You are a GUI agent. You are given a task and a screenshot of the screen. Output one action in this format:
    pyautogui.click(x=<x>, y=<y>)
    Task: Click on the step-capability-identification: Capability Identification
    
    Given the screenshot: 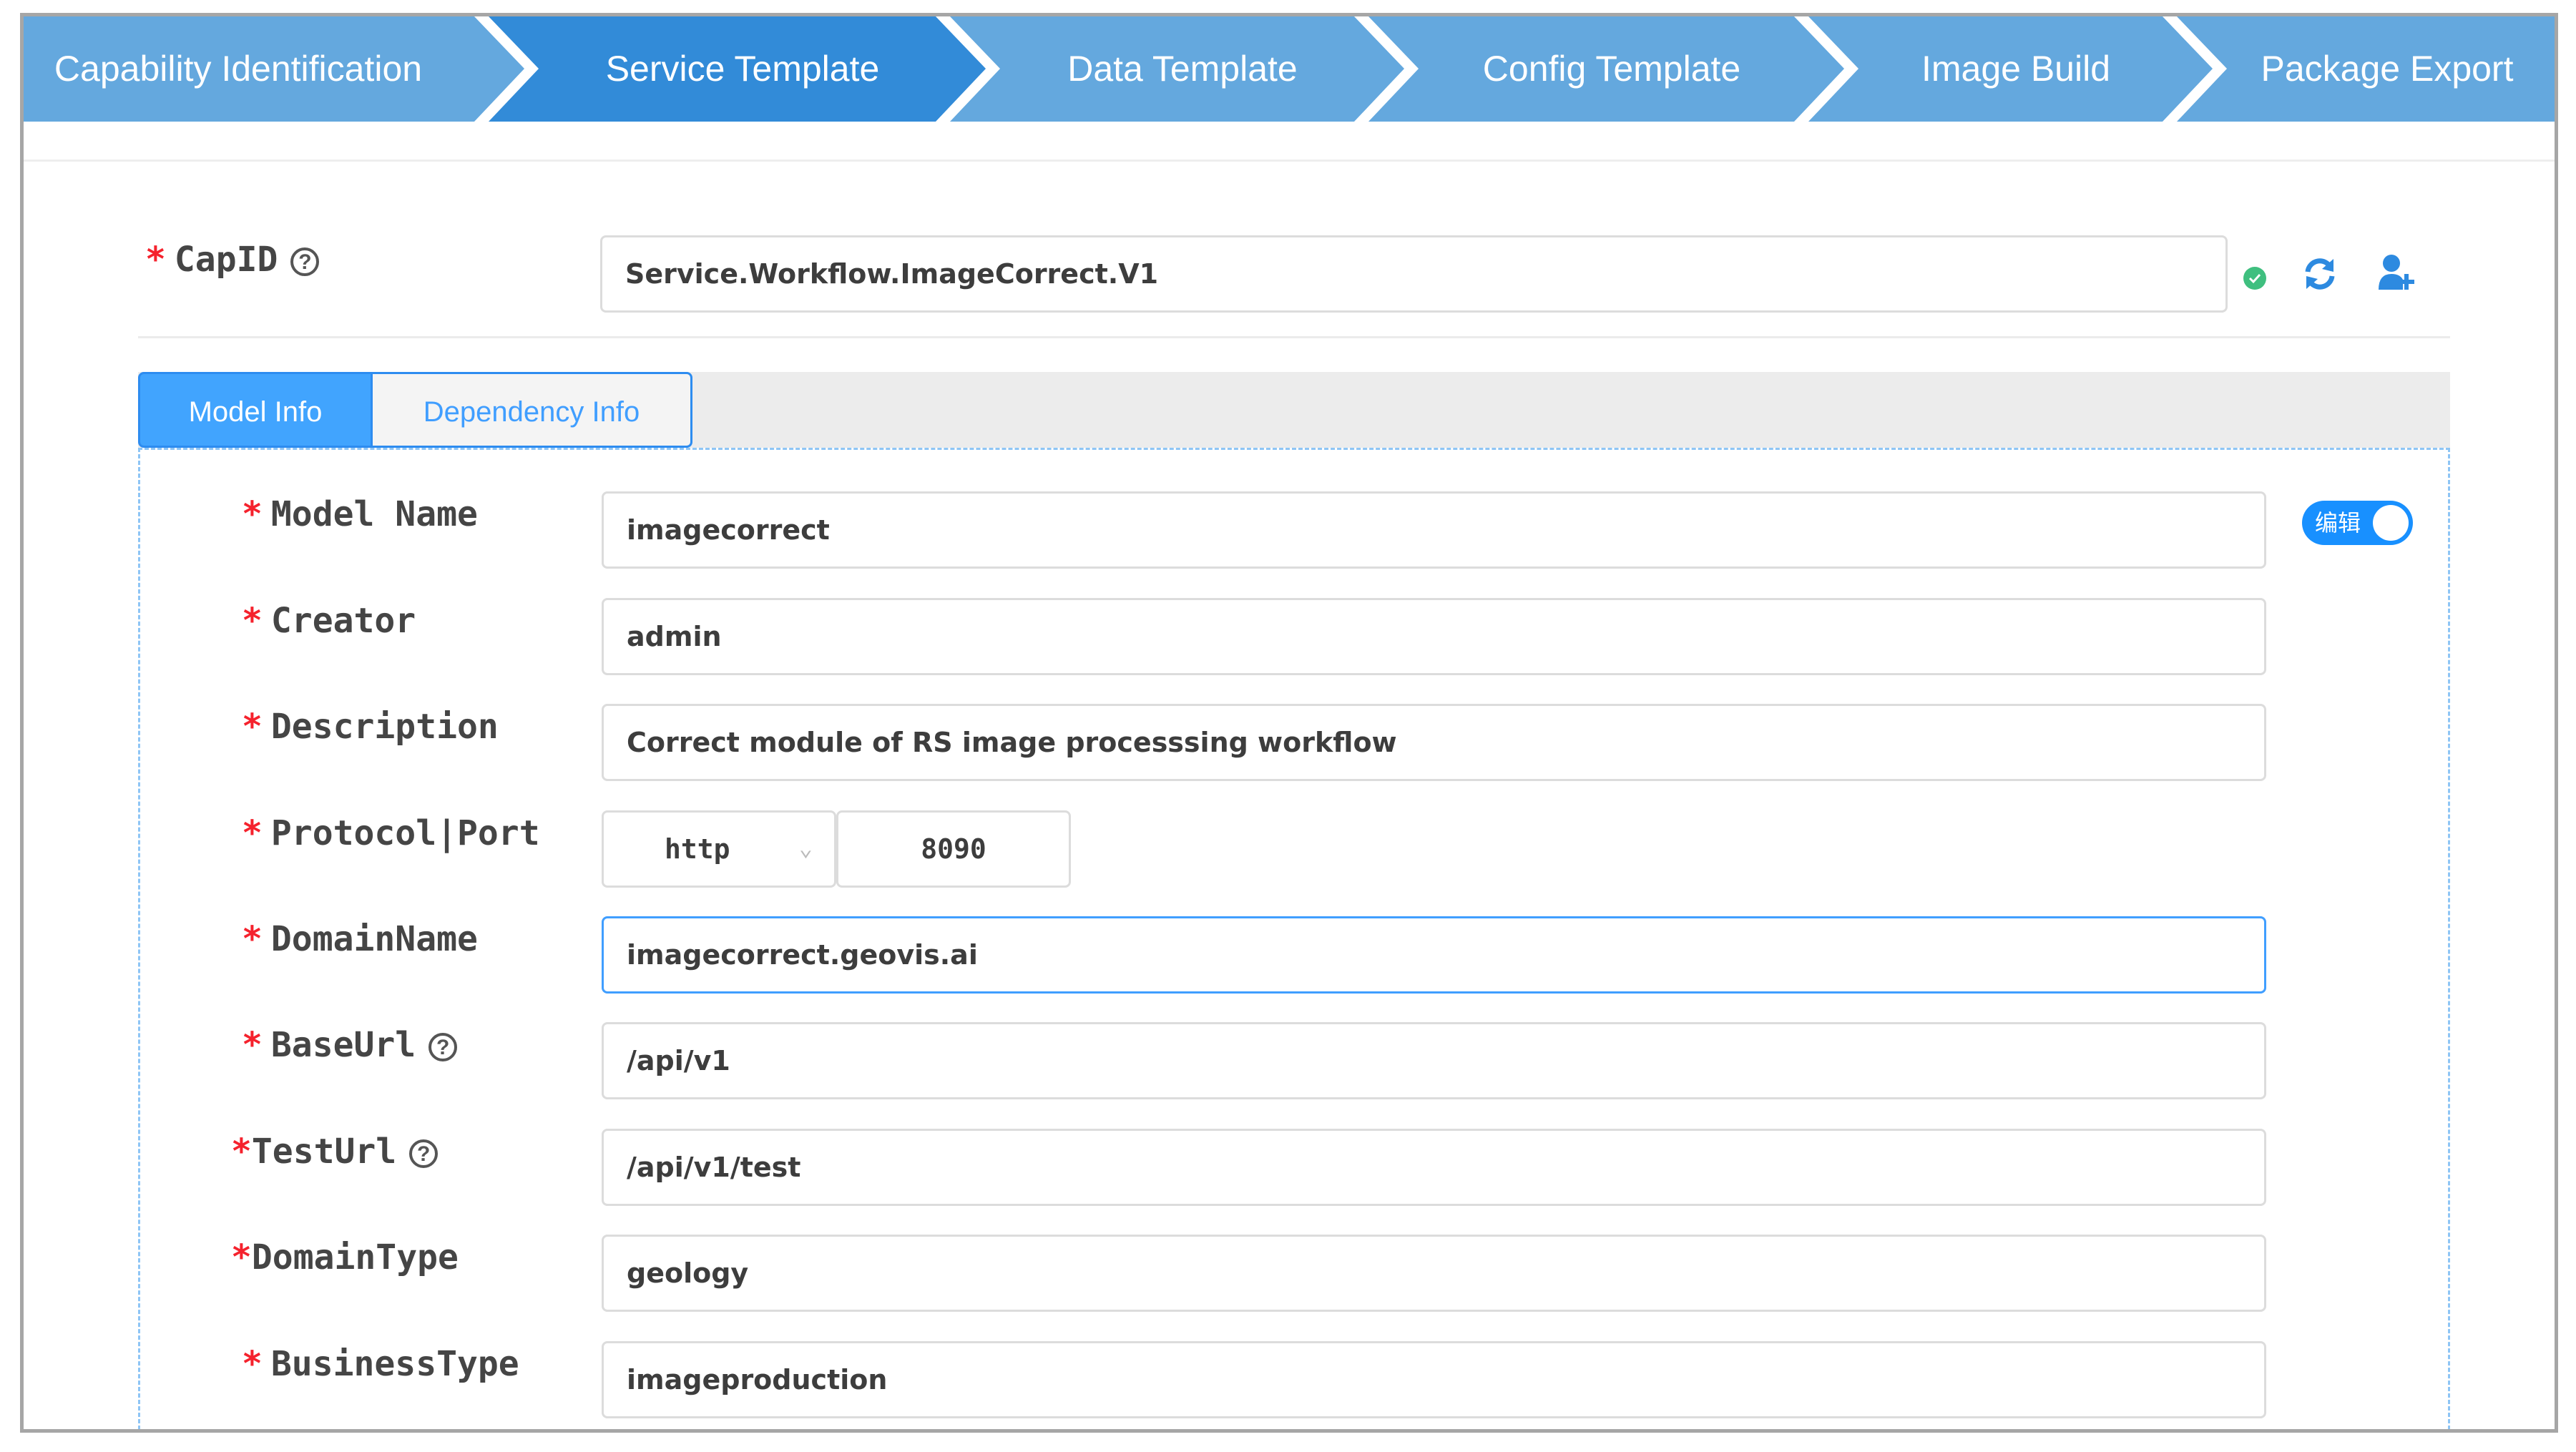 What is the action you would take?
    pyautogui.click(x=238, y=69)
    